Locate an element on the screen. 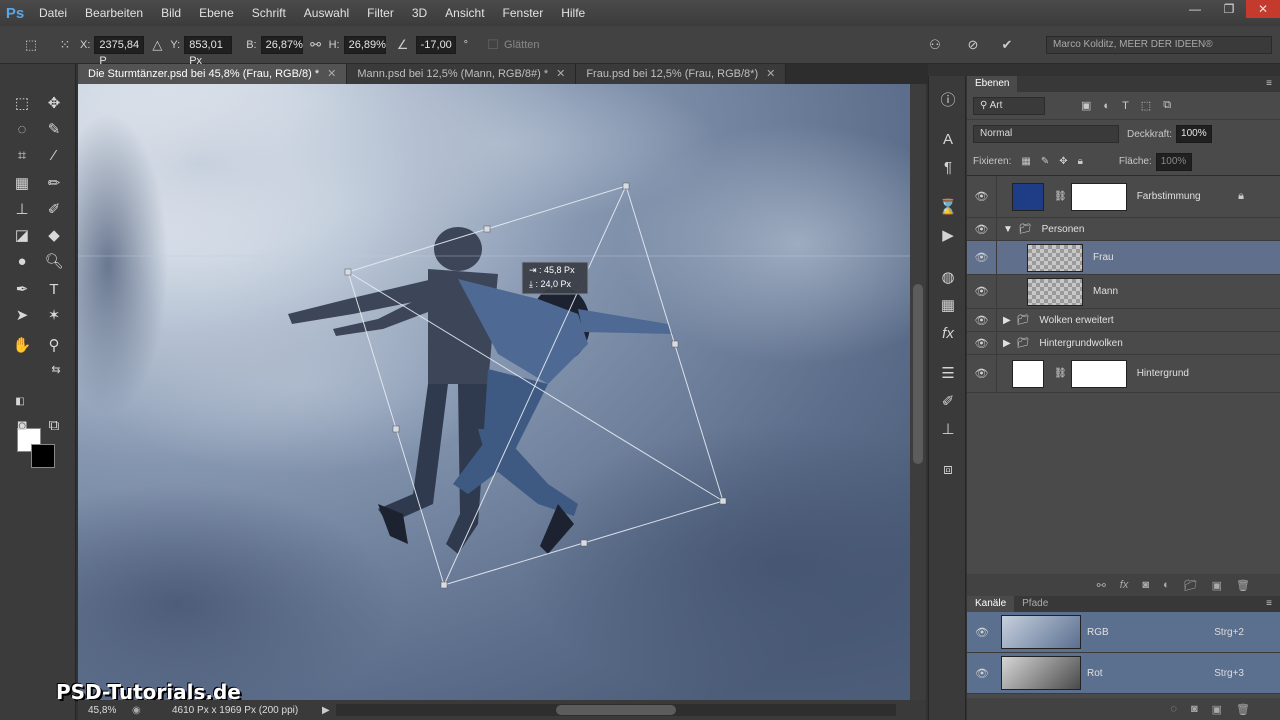  new-layer-icon: ▣ is located at coordinates (1217, 585).